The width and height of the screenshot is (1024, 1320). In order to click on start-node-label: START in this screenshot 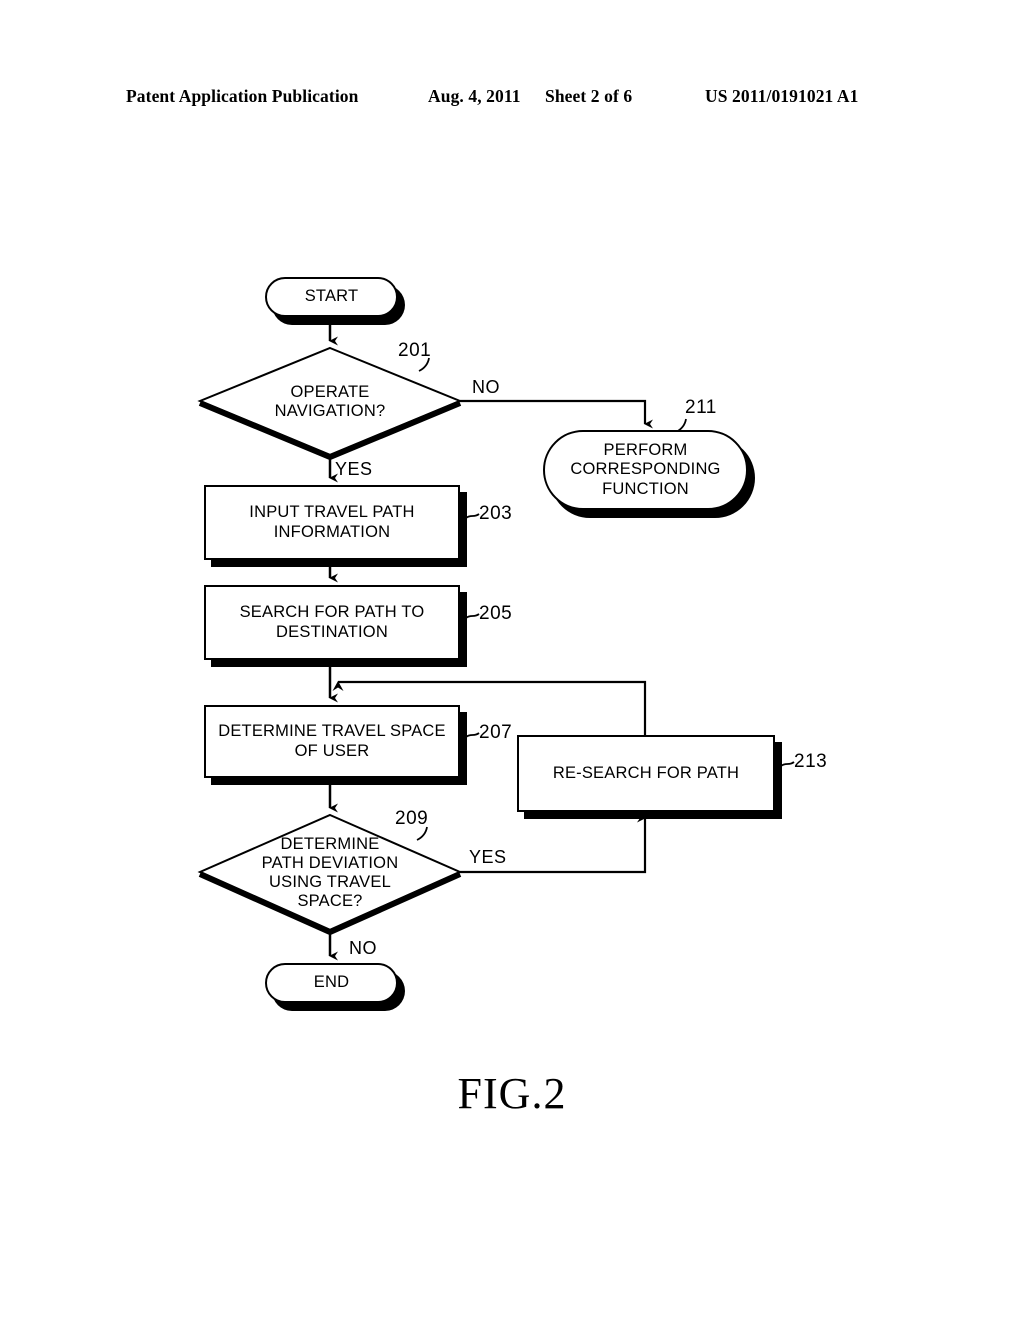, I will do `click(331, 296)`.